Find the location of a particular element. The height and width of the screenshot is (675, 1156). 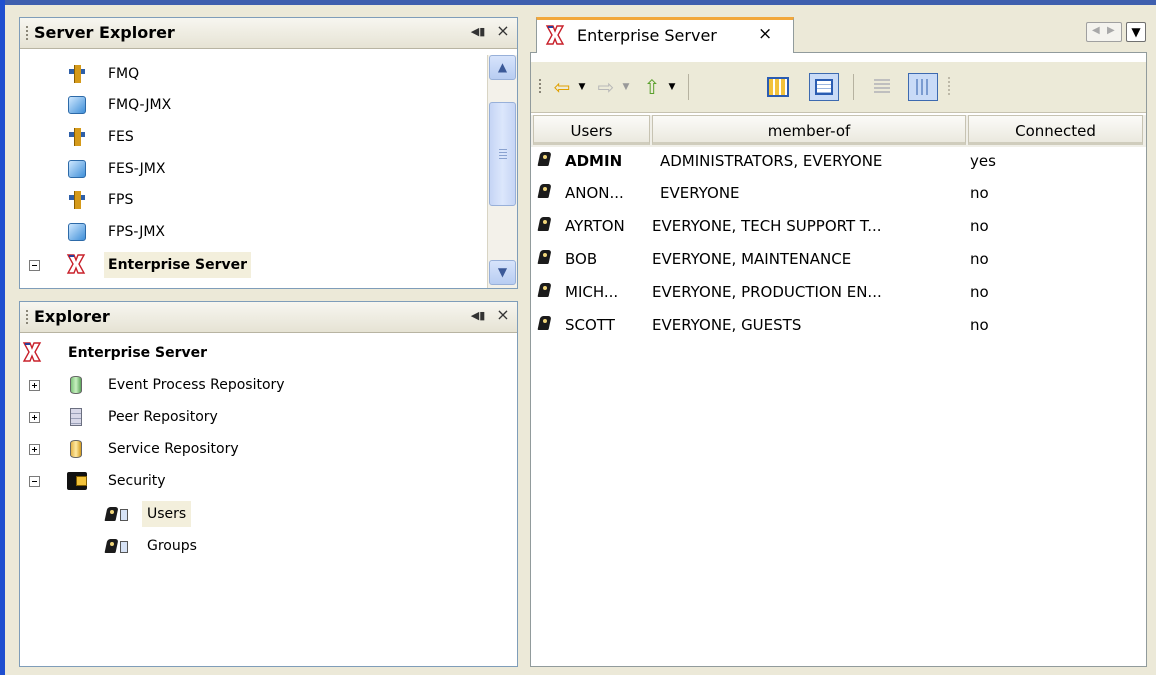

forward-dropdown-icon: ▼ is located at coordinates (626, 87).